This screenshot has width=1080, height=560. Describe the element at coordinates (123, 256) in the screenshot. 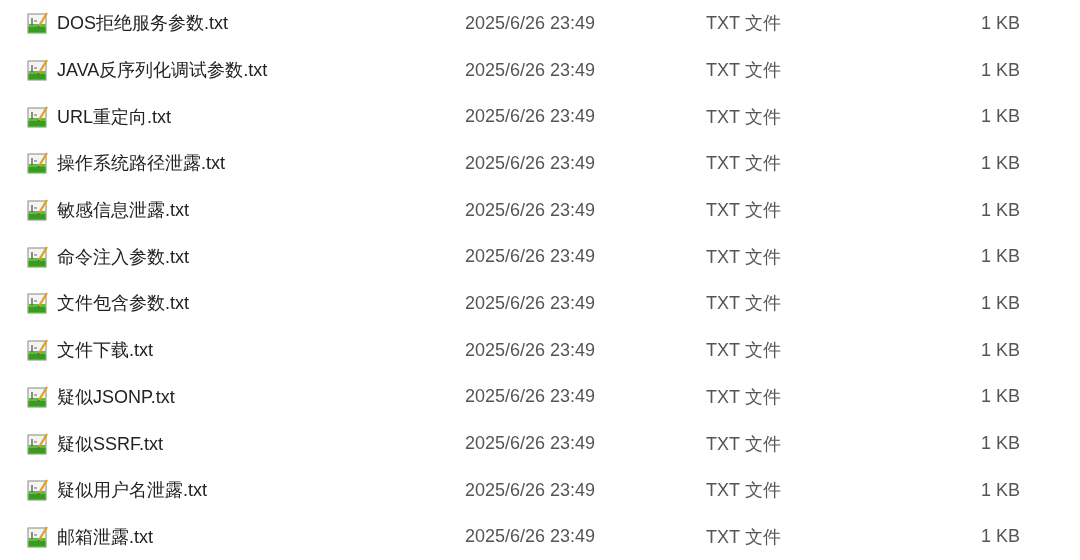

I see `file-name: 命令注入参数.txt` at that location.